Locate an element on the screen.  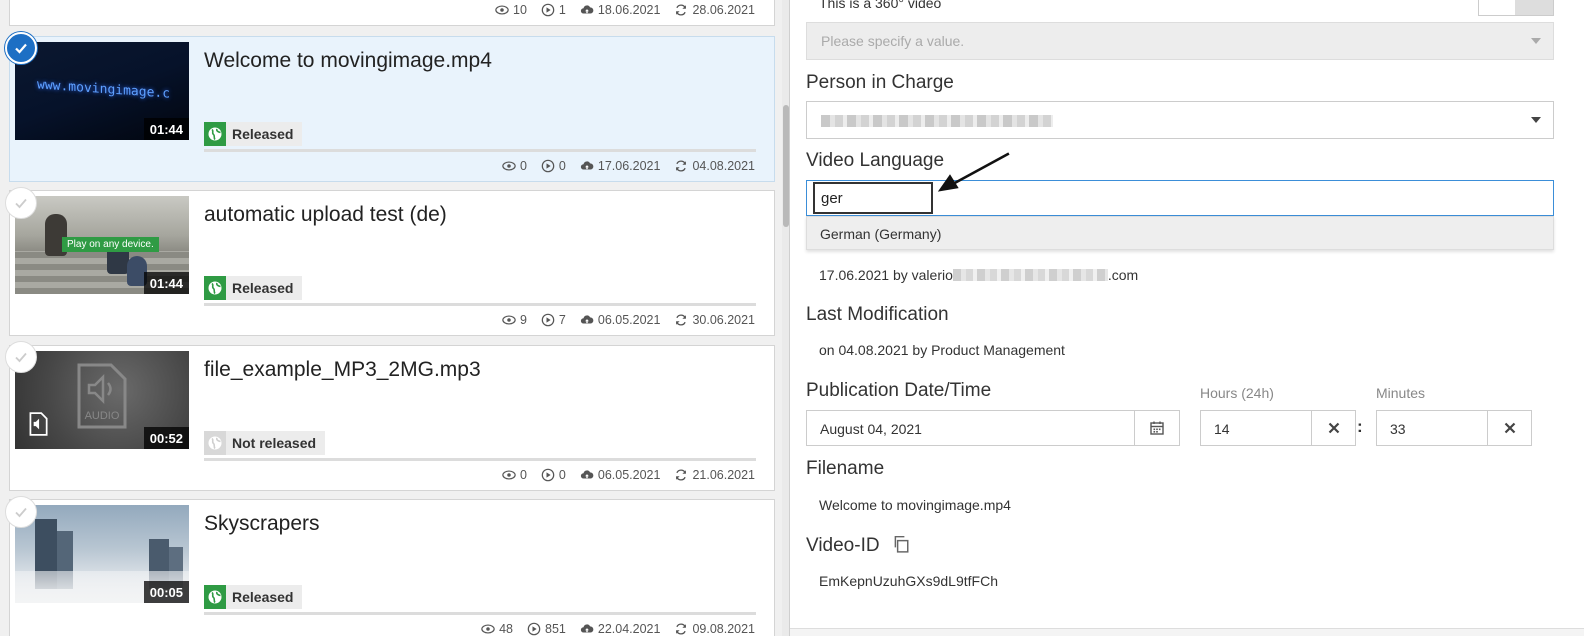
calendar-icon is located at coordinates (1157, 428).